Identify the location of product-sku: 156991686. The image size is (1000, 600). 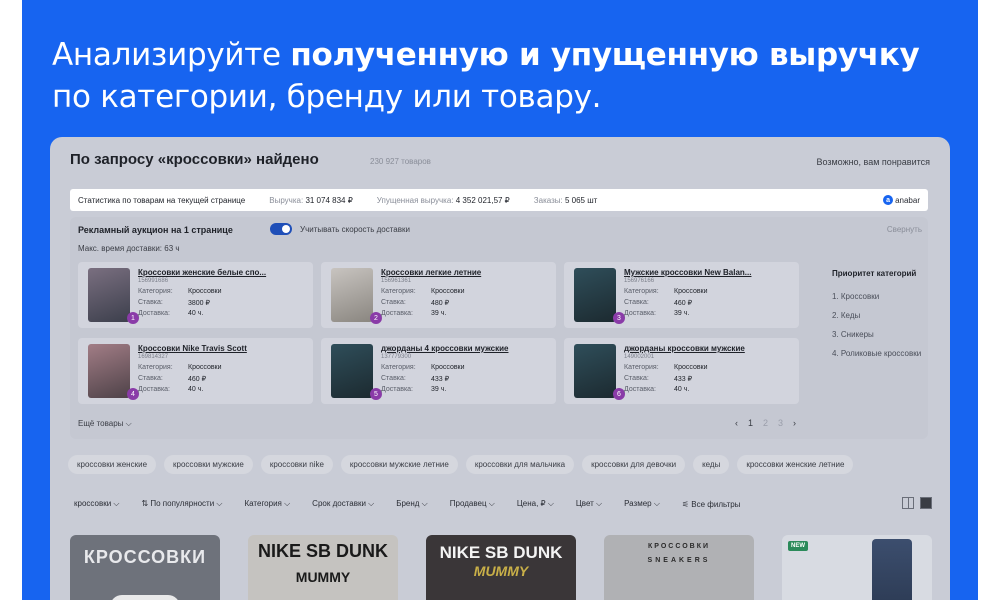
(153, 281).